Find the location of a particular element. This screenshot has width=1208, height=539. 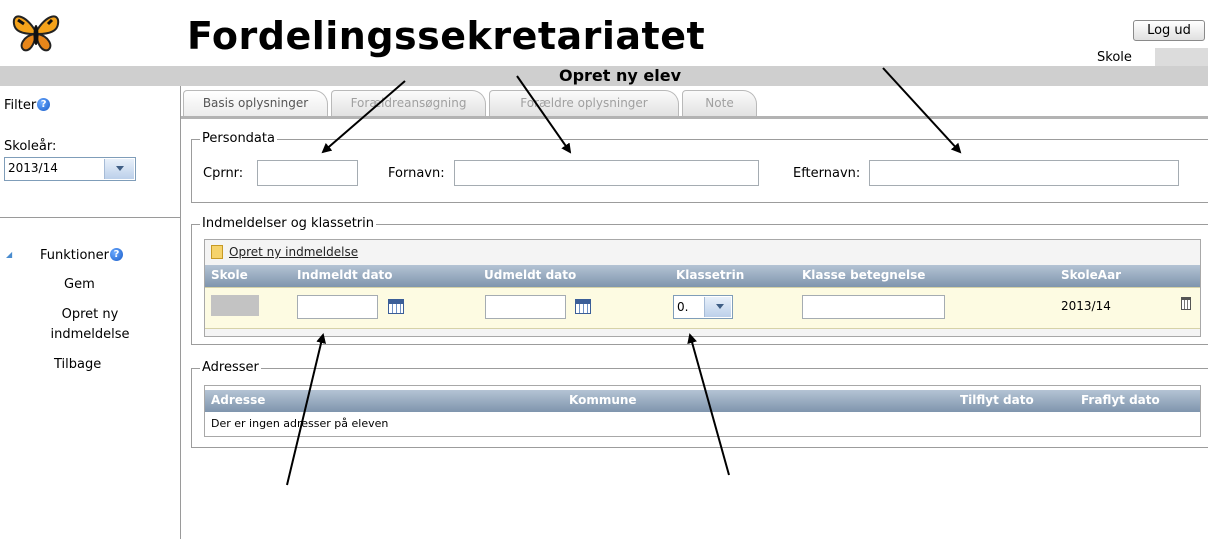

column-header: Fraflyt dato is located at coordinates (1120, 400).